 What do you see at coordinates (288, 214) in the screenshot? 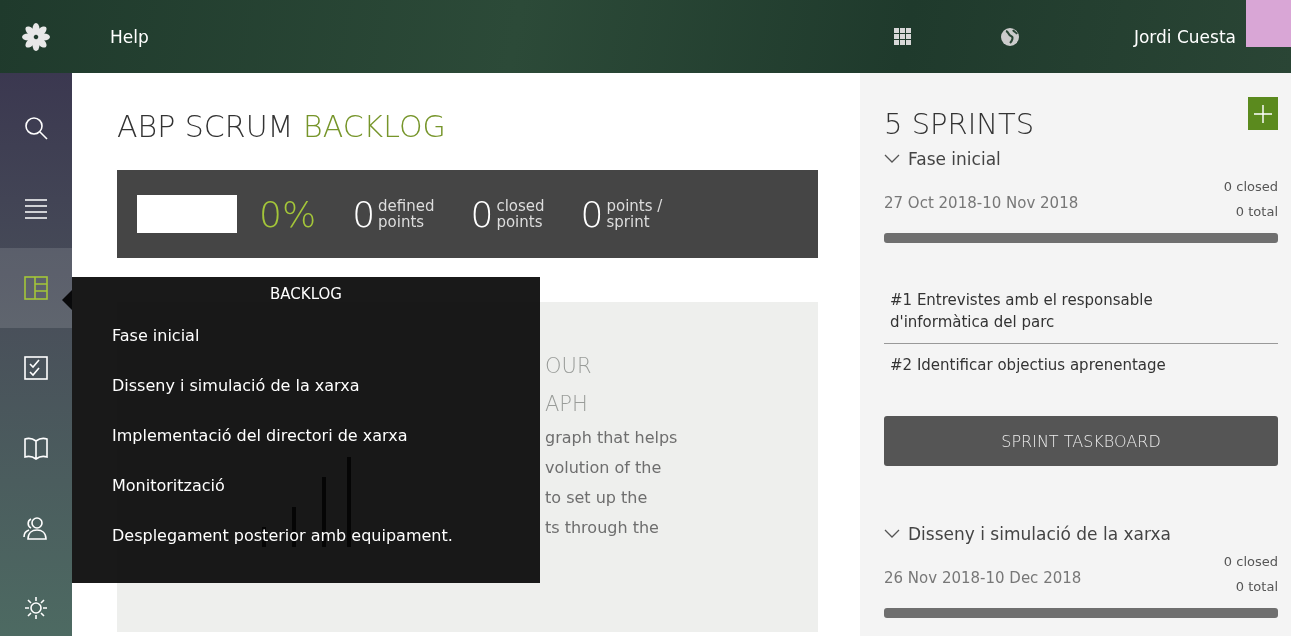
I see `percent-value: 0%` at bounding box center [288, 214].